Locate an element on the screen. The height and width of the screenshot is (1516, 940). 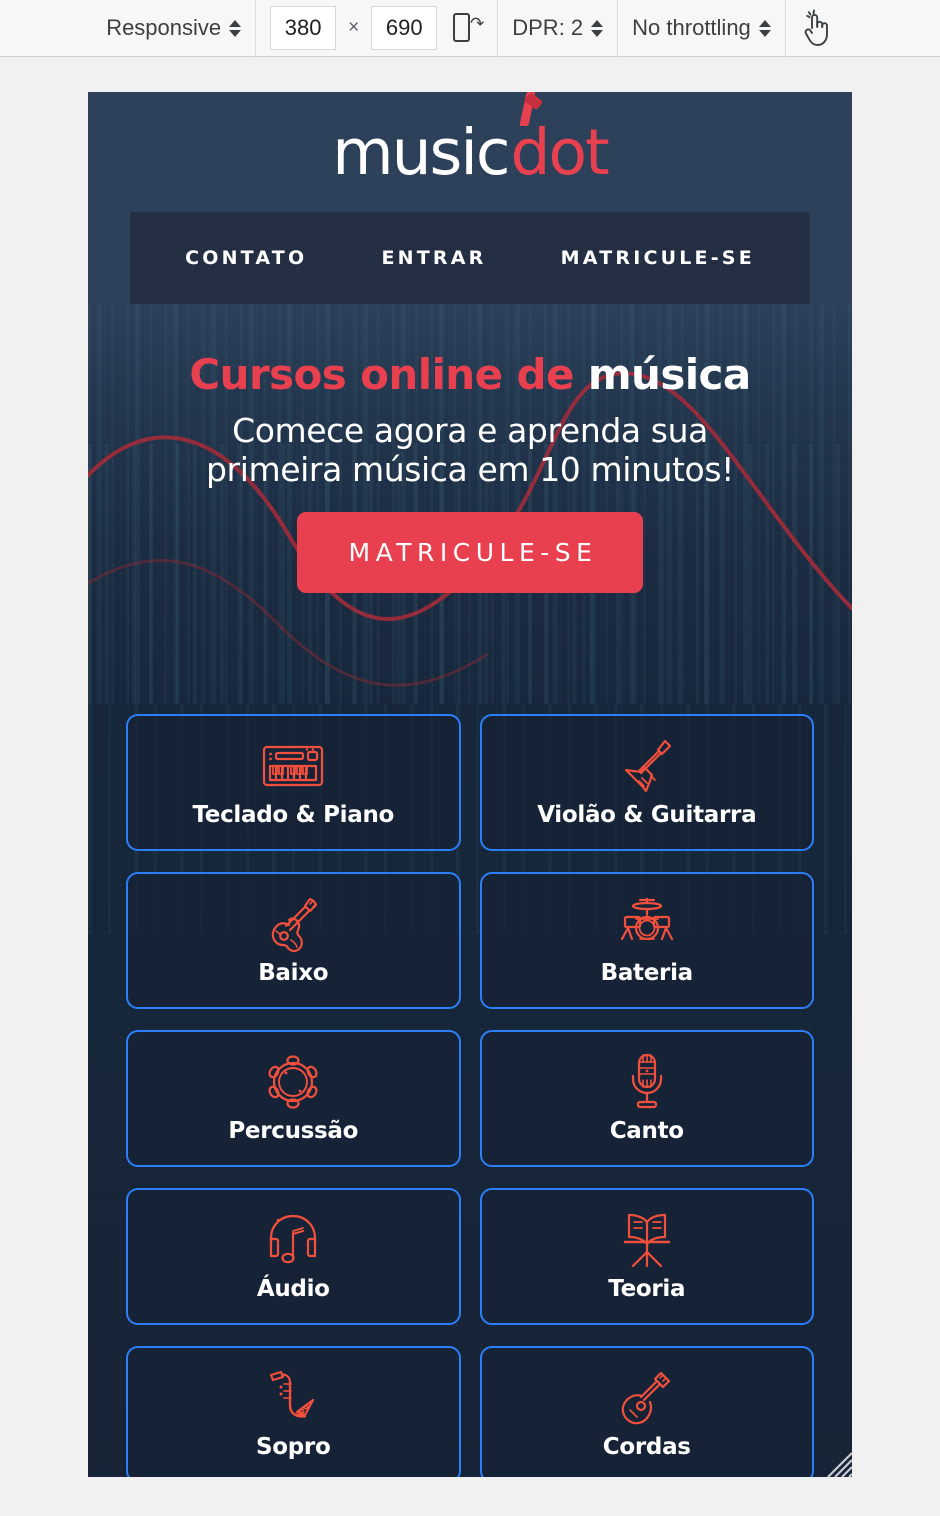
nav-item-contato: CONTATO is located at coordinates (246, 258).